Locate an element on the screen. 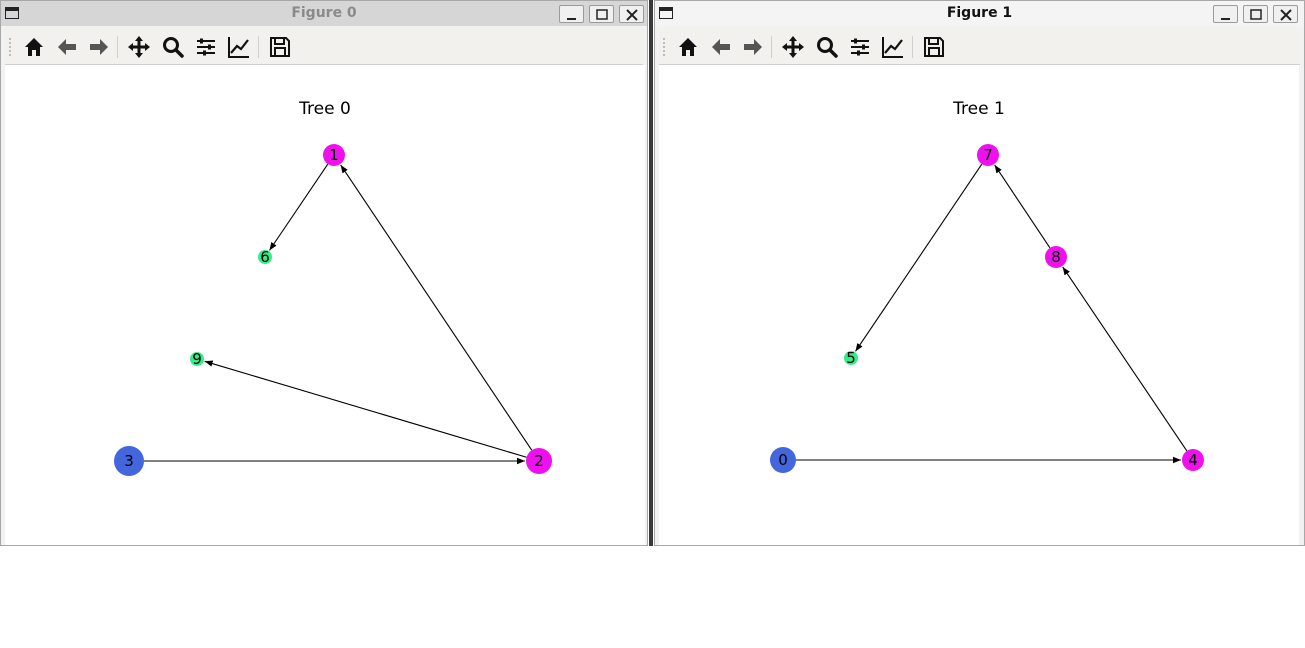 This screenshot has width=1305, height=648. window-title: Figure 1 is located at coordinates (979, 13).